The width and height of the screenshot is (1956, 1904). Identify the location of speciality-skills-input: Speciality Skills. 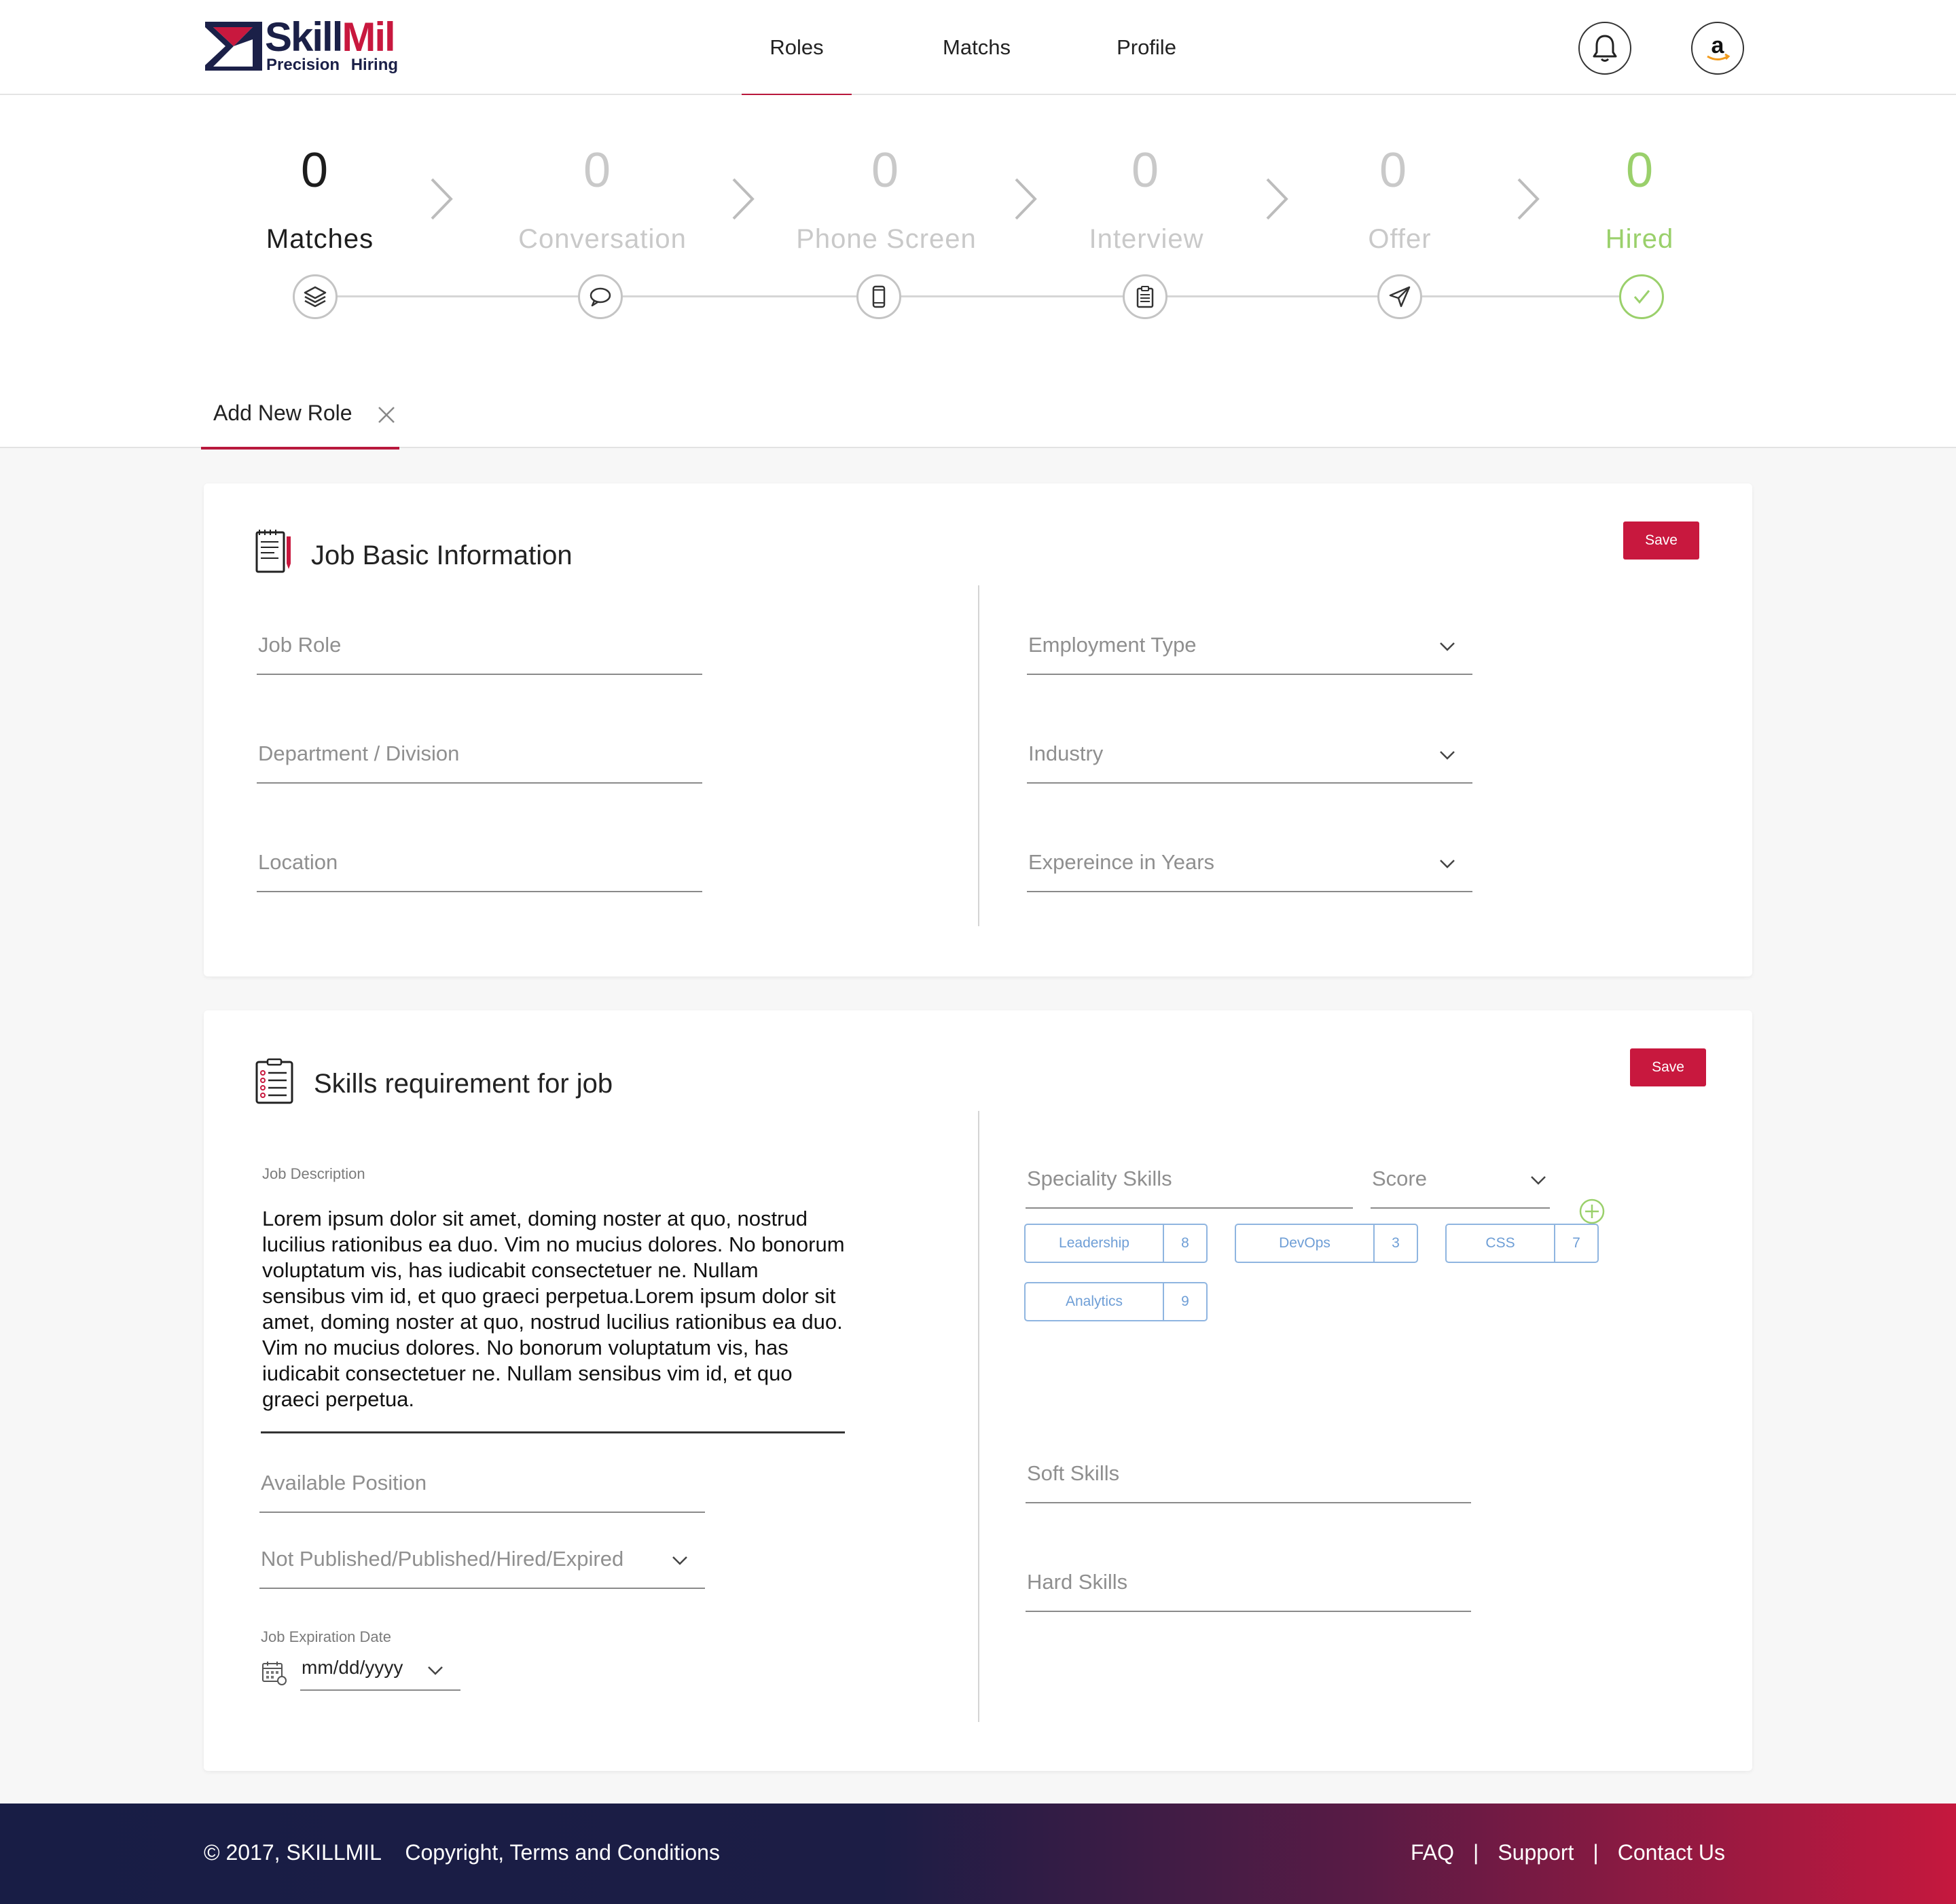
(1189, 1185).